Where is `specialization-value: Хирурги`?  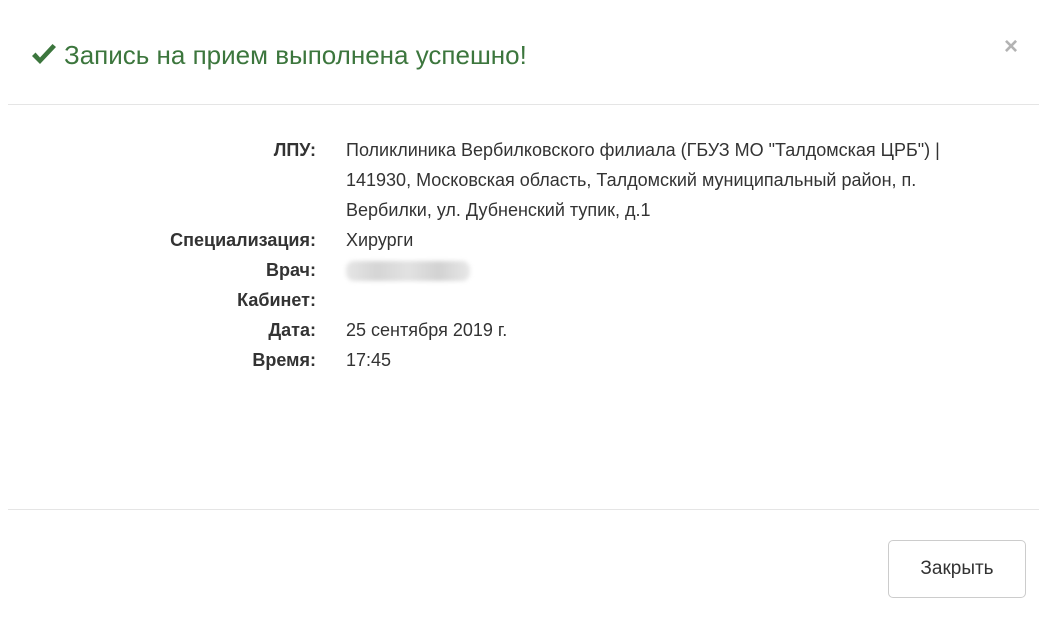 specialization-value: Хирурги is located at coordinates (380, 240).